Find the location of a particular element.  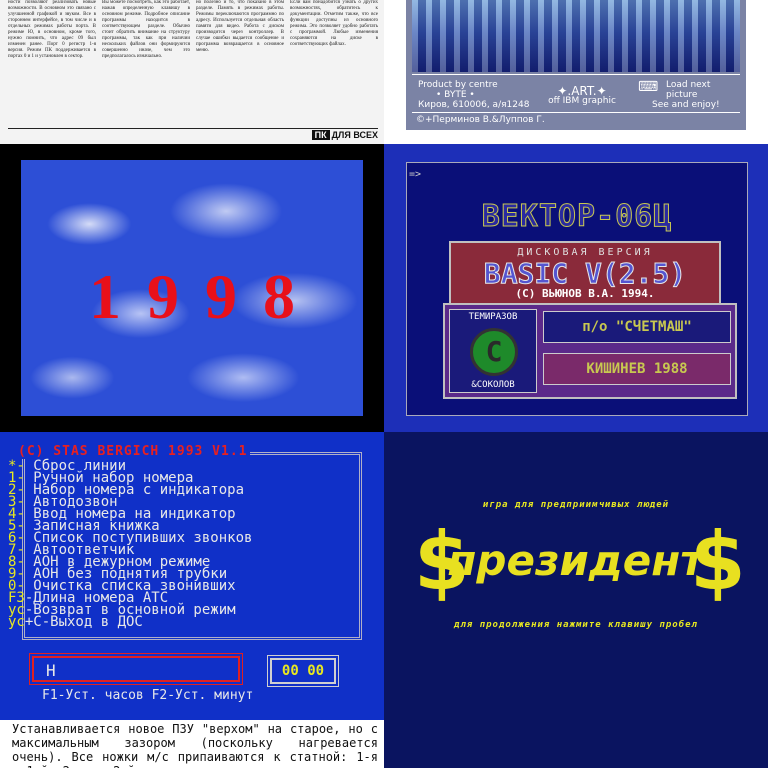

authors-panel: ТЕМИРАЗОВ С &СОКОЛОВ is located at coordinates (493, 351).